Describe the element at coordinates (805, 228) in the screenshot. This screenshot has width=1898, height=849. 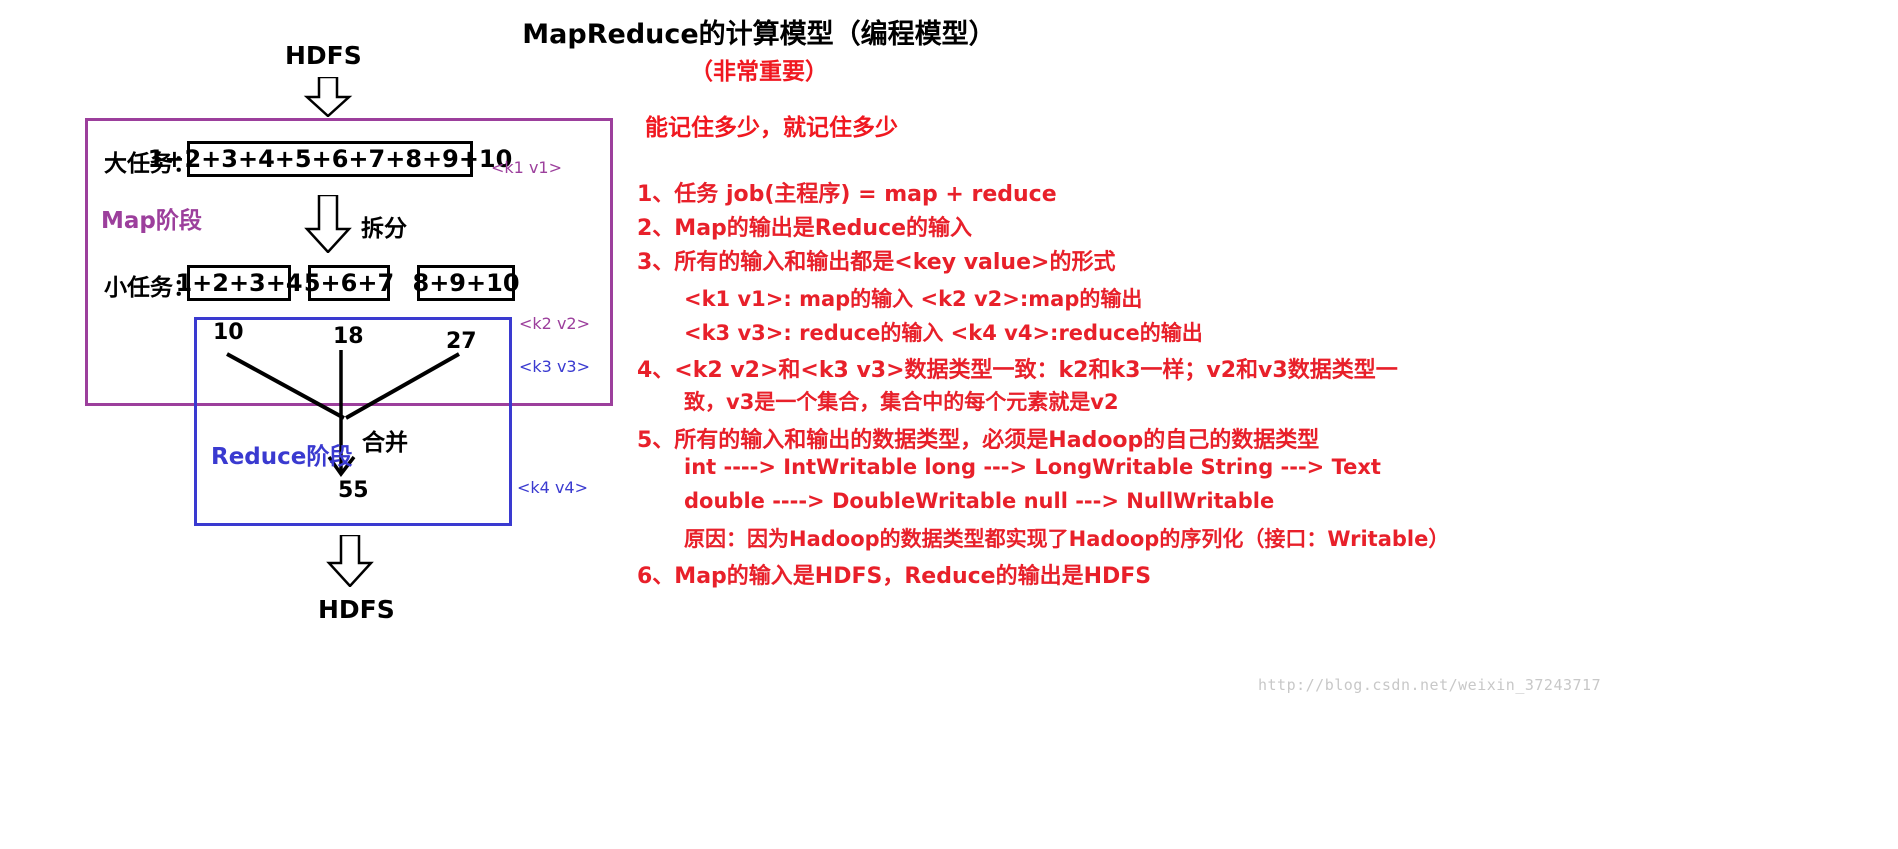
I see `note-item-2: 2、Map的输出是Reduce的输入` at that location.